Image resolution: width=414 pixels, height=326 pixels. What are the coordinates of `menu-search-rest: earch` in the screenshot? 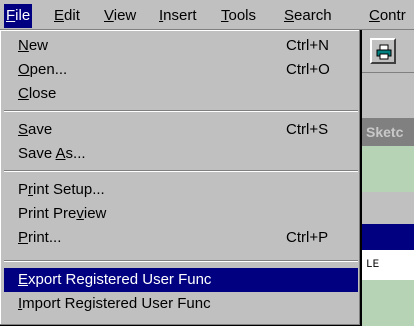 It's located at (313, 15).